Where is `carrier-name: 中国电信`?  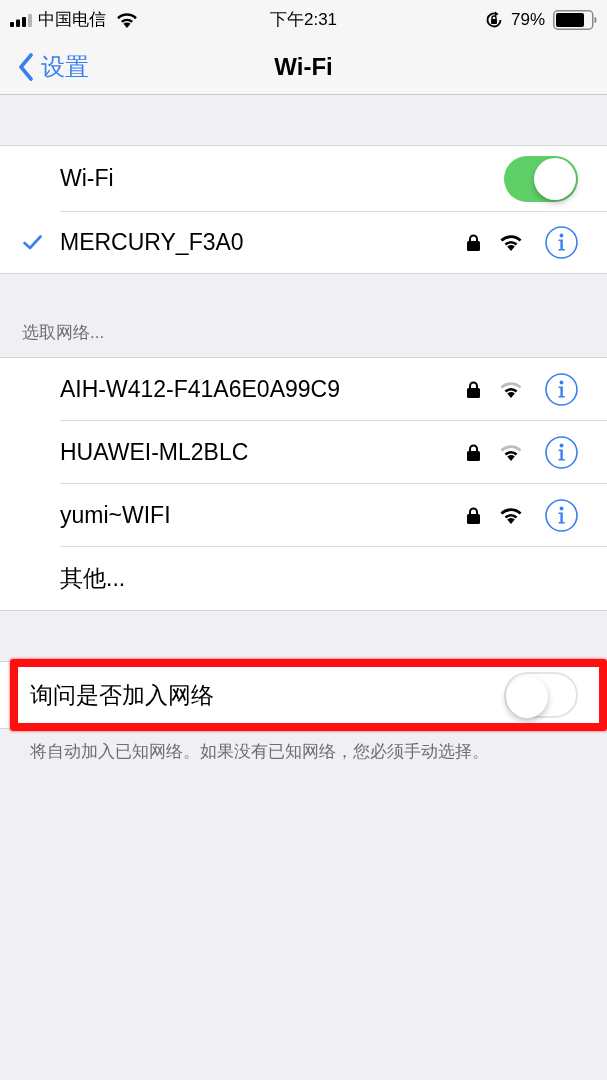 carrier-name: 中国电信 is located at coordinates (72, 20).